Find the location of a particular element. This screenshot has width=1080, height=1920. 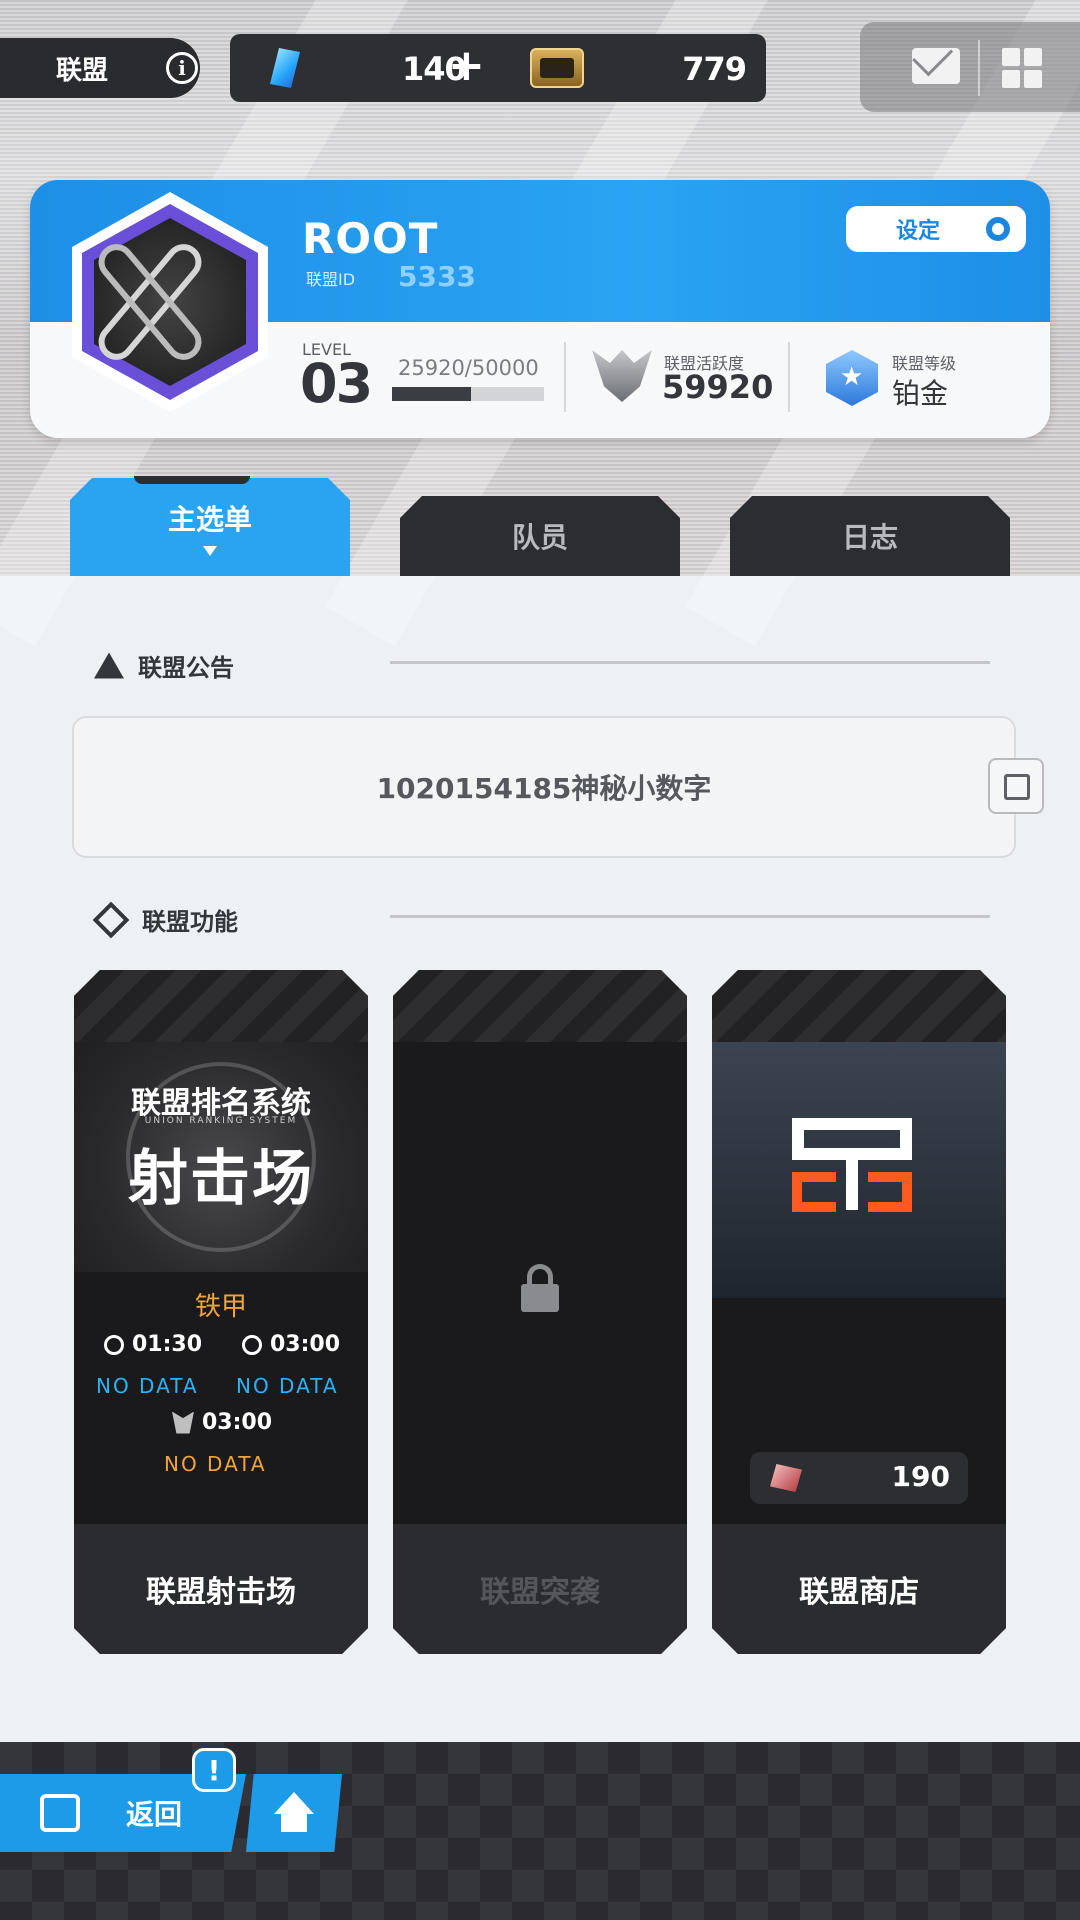

range-rank: 铁甲 is located at coordinates (220, 1307).